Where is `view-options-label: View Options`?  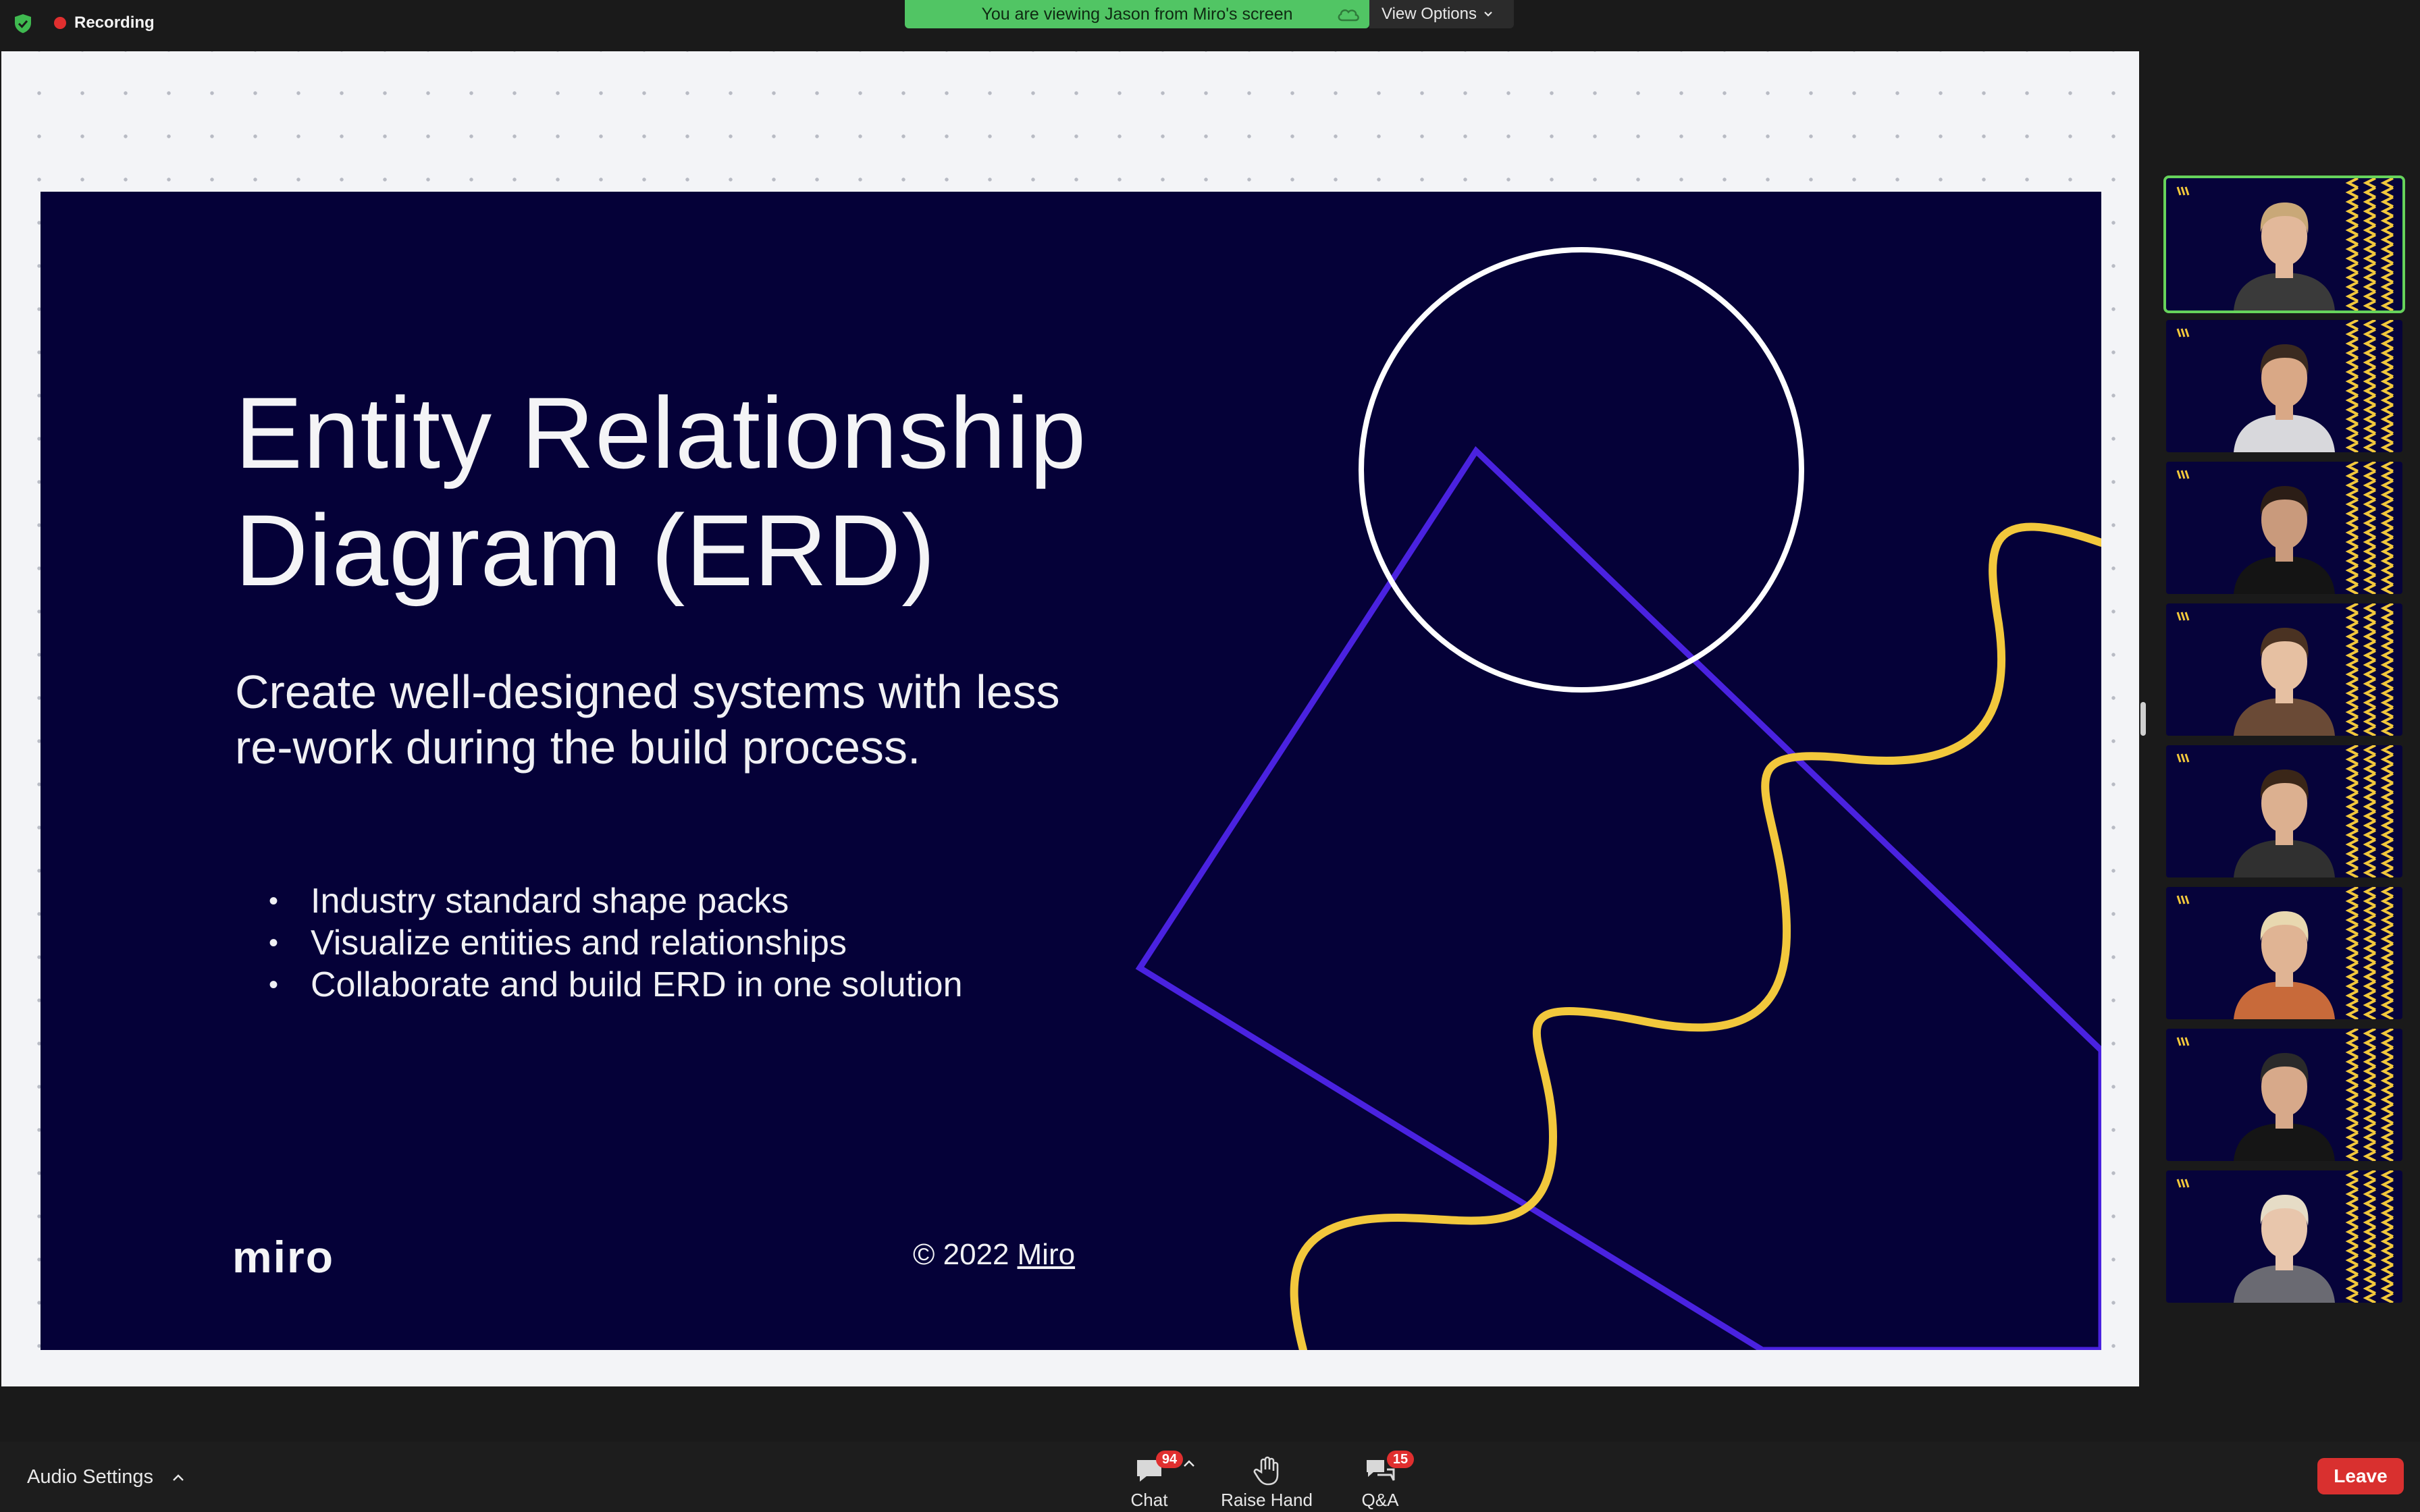 view-options-label: View Options is located at coordinates (1429, 14).